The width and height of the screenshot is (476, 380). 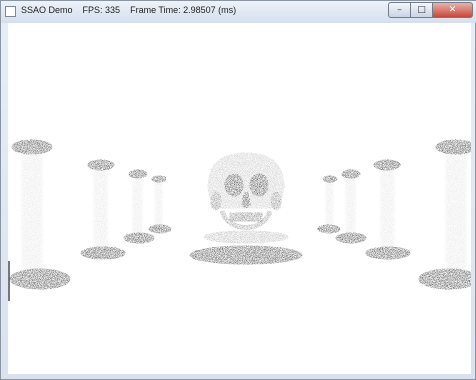 I want to click on skull-left-eye-socket, so click(x=234, y=185).